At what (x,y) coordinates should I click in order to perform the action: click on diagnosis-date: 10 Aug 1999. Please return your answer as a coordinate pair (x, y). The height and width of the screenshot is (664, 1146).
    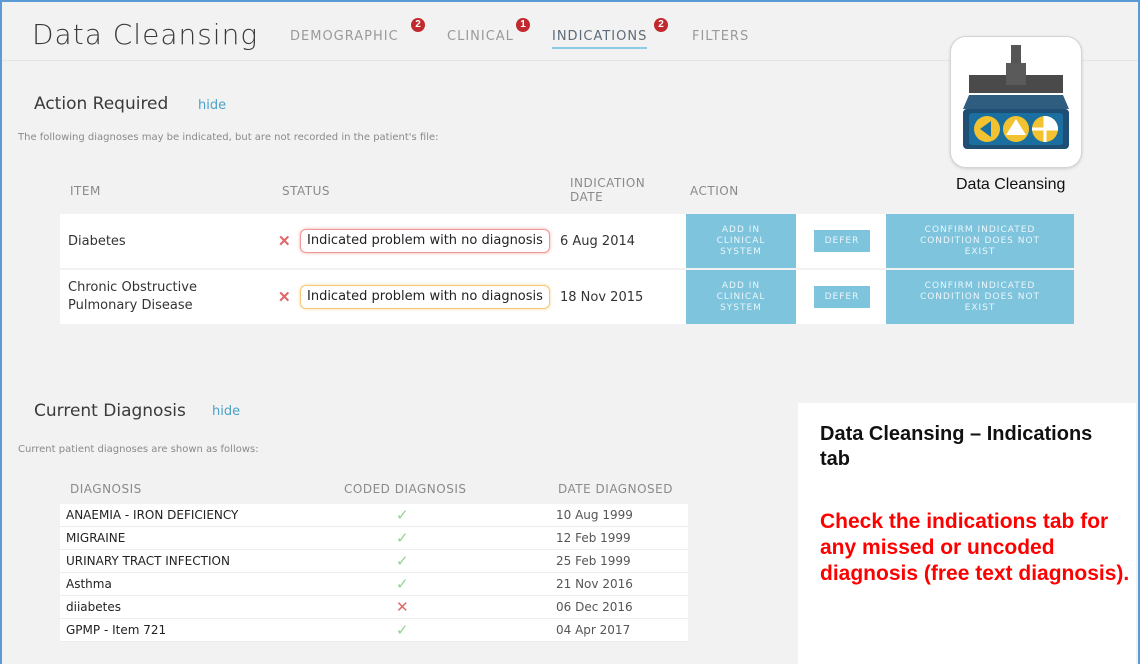
    Looking at the image, I should click on (594, 515).